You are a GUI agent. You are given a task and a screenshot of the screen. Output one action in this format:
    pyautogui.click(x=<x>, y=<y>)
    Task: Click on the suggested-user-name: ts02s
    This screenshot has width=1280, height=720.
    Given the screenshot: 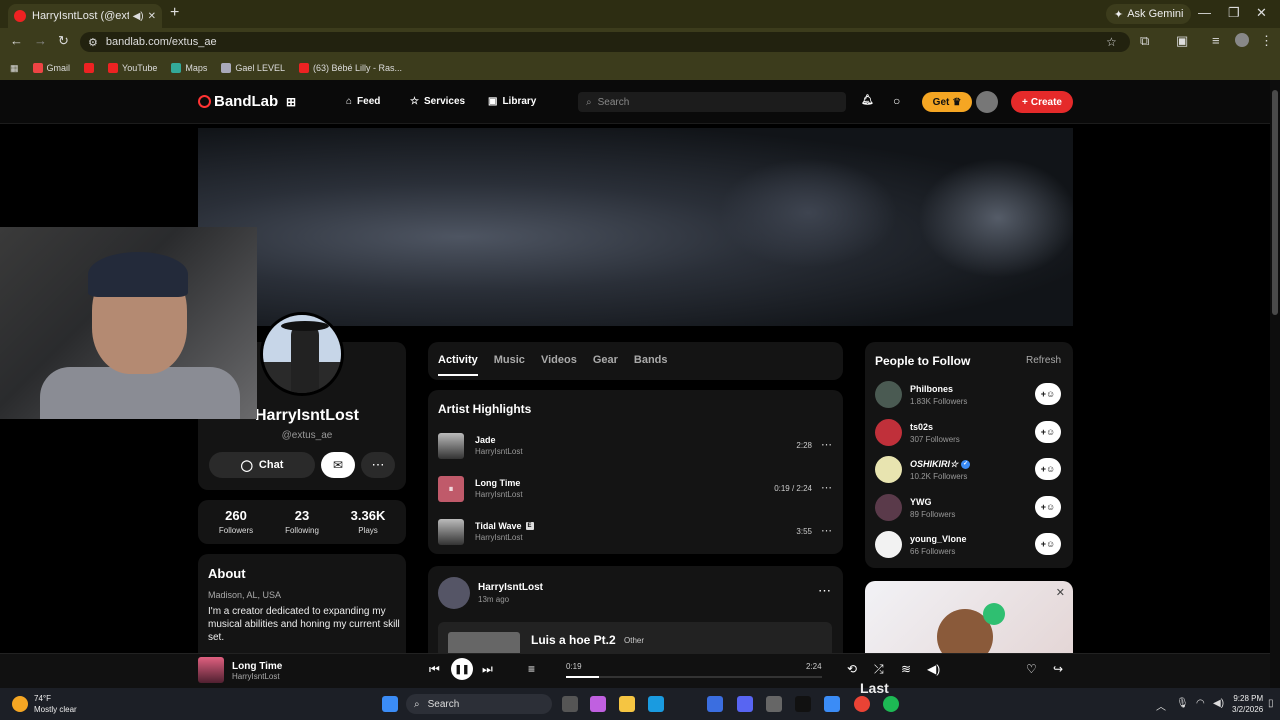 What is the action you would take?
    pyautogui.click(x=921, y=427)
    